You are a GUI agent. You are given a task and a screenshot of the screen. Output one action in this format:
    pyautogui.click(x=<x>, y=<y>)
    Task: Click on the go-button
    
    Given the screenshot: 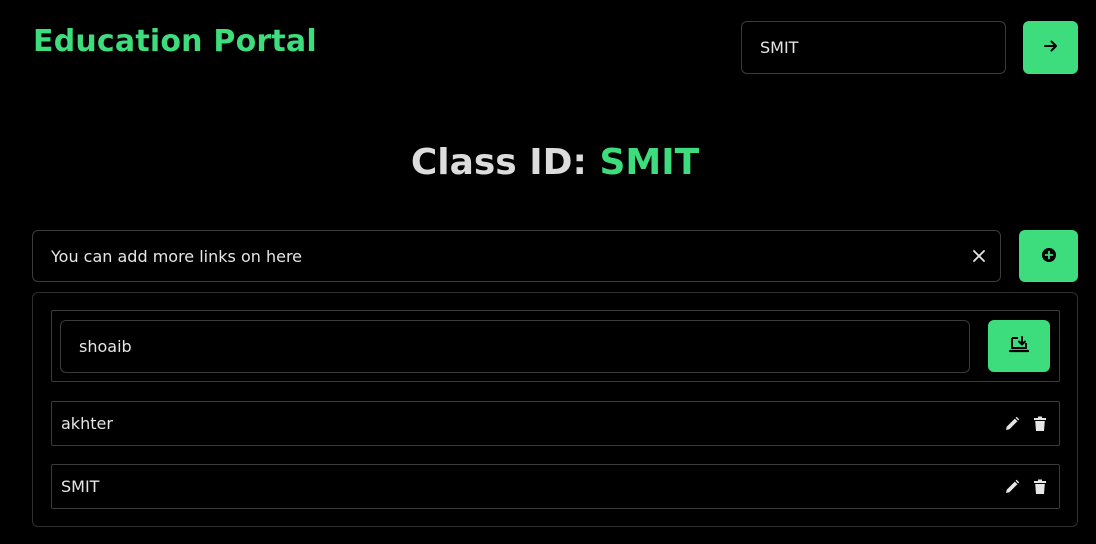 What is the action you would take?
    pyautogui.click(x=1050, y=47)
    